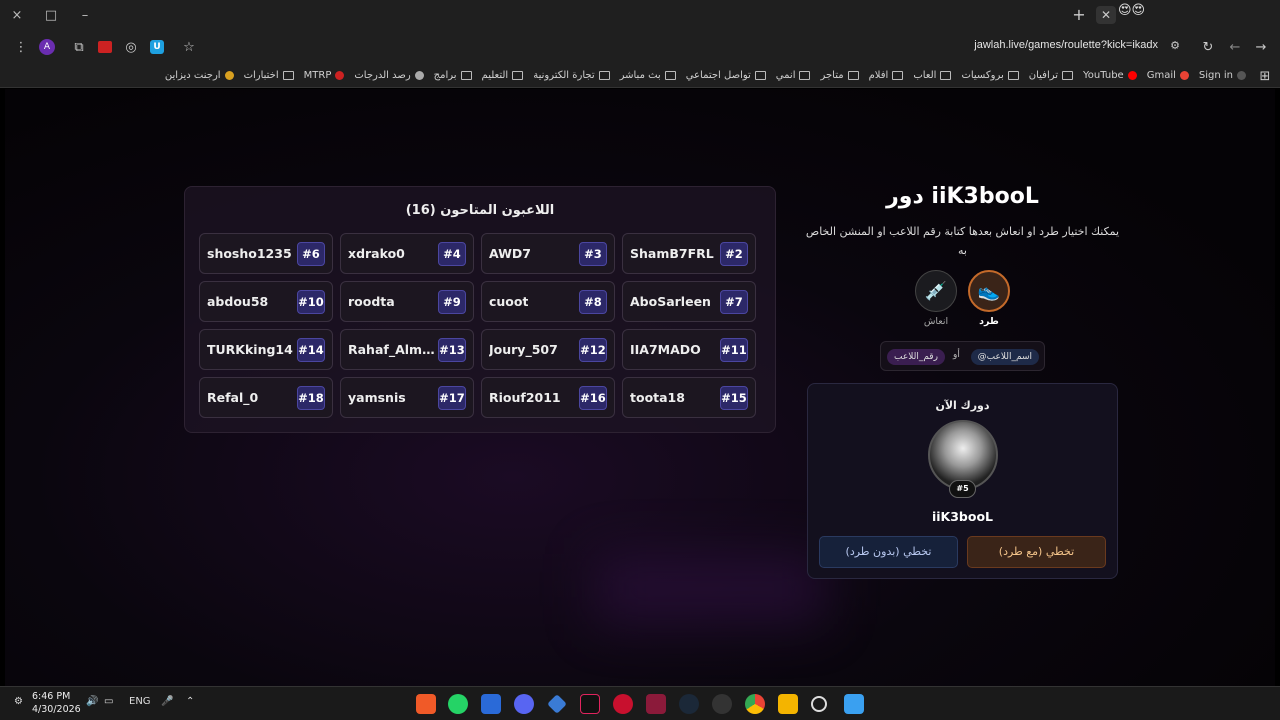  What do you see at coordinates (56, 703) in the screenshot?
I see `clock: 6:46 PM 4/30/2026` at bounding box center [56, 703].